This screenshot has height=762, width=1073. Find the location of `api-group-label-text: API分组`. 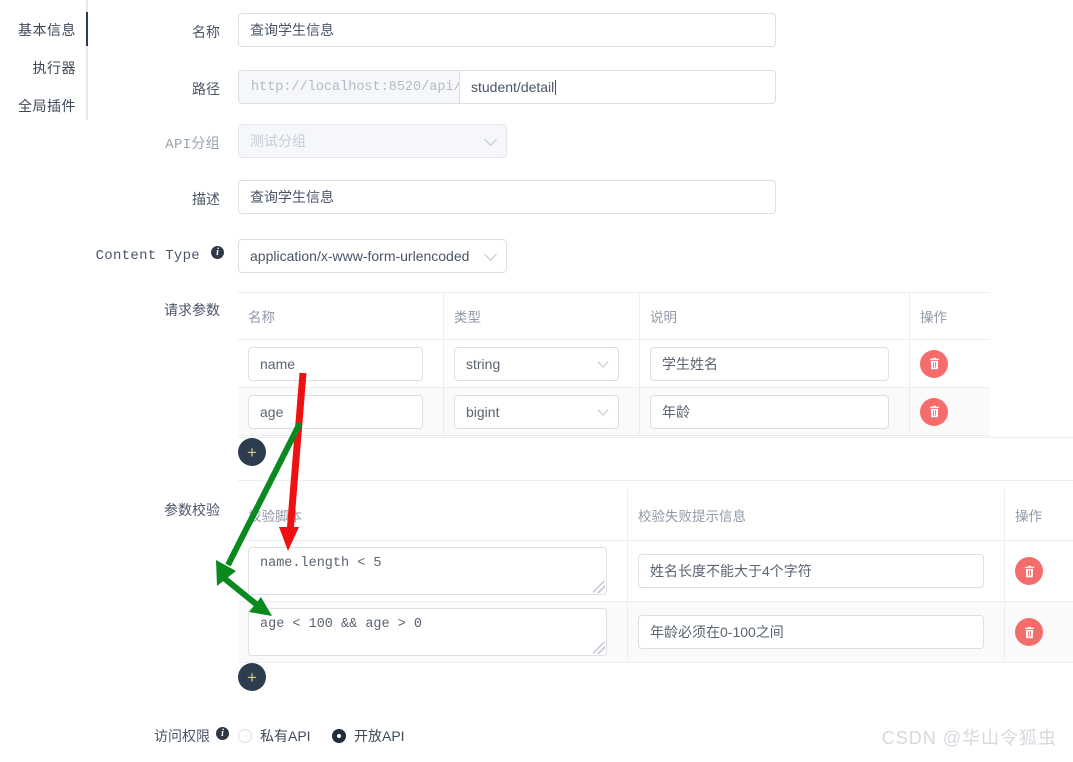

api-group-label-text: API分组 is located at coordinates (192, 145).